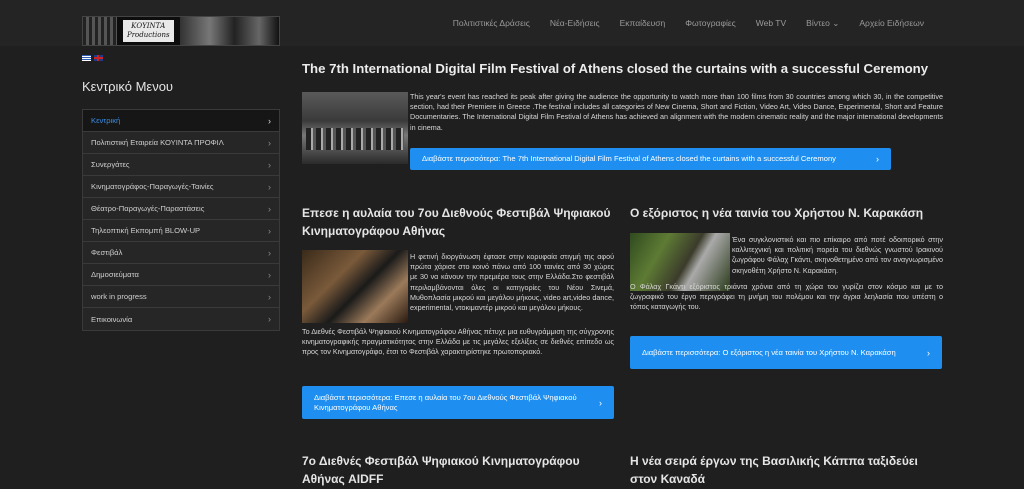  What do you see at coordinates (181, 121) in the screenshot?
I see `sidebar-item-home: Κεντρική ›` at bounding box center [181, 121].